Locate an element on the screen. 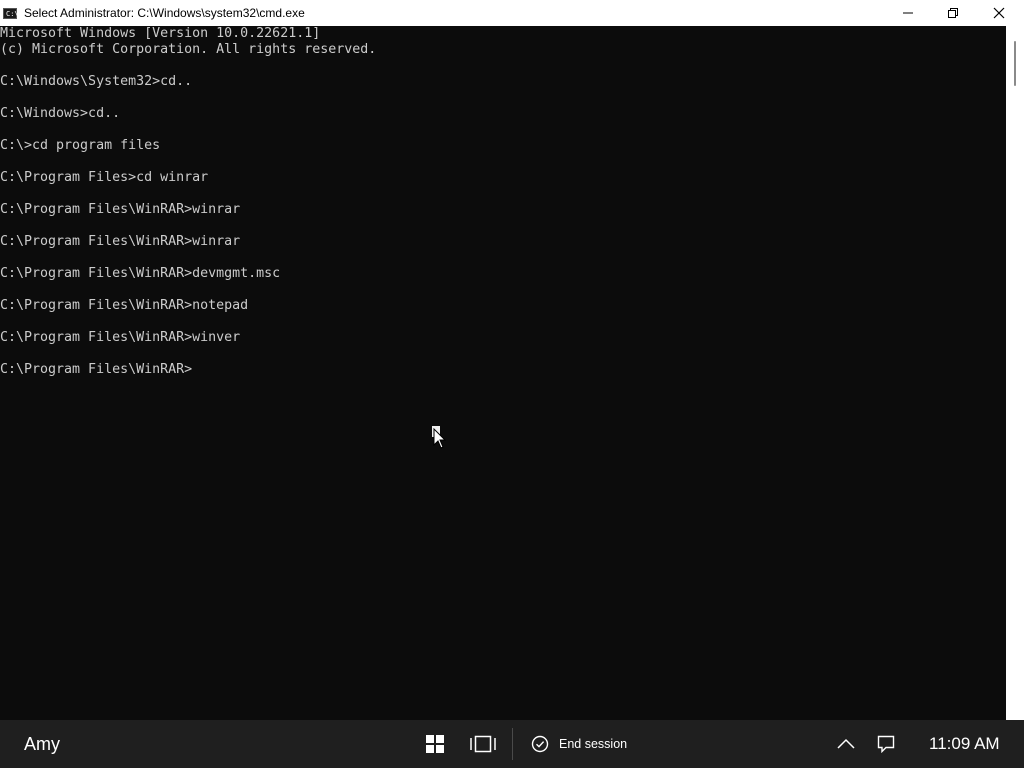 Image resolution: width=1024 pixels, height=768 pixels. close-icon is located at coordinates (999, 13).